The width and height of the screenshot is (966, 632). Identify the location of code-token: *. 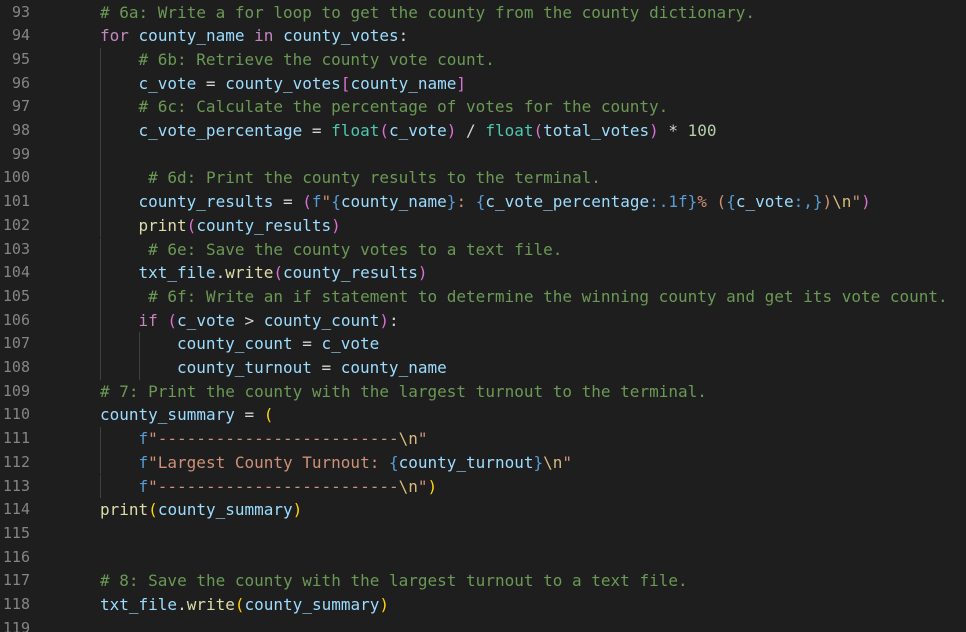
(673, 130).